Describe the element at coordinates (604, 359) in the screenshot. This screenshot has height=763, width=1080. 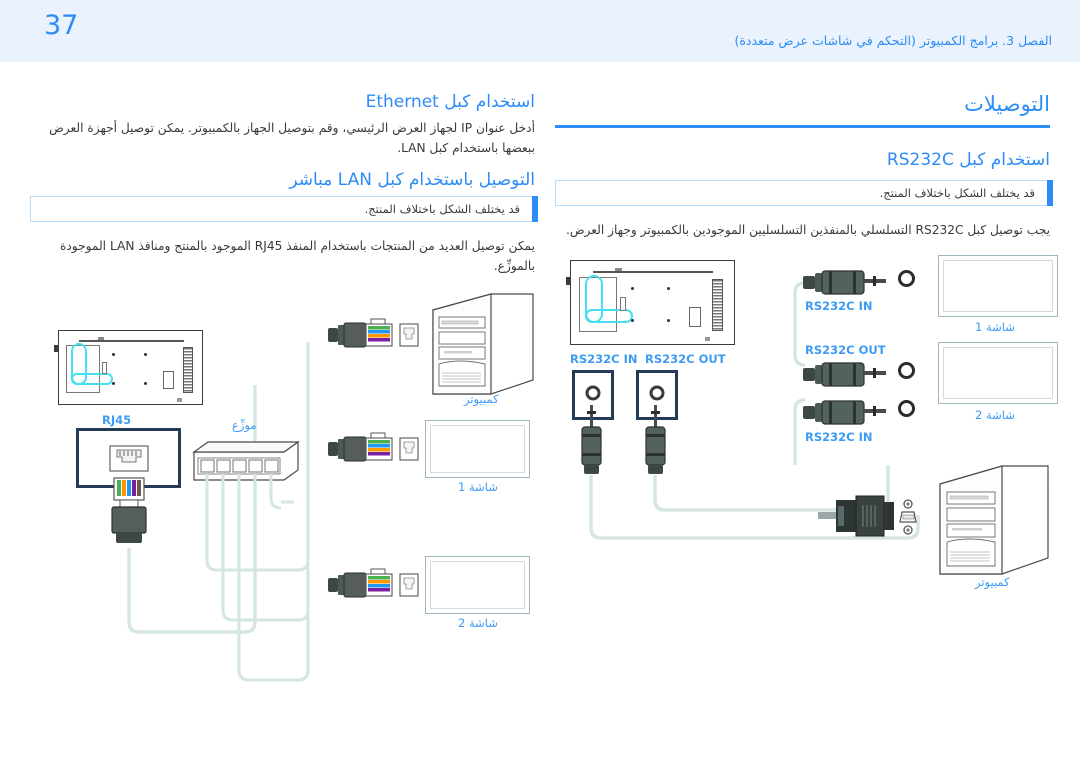
I see `label-rs232c-in-port: RS232C IN` at that location.